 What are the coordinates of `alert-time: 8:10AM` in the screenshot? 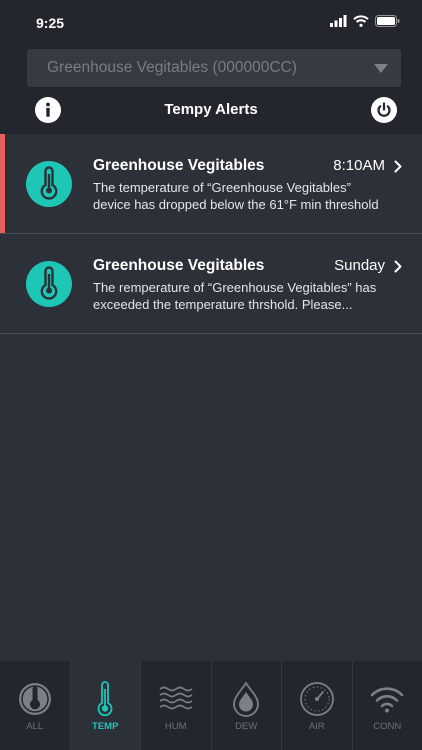 It's located at (359, 165).